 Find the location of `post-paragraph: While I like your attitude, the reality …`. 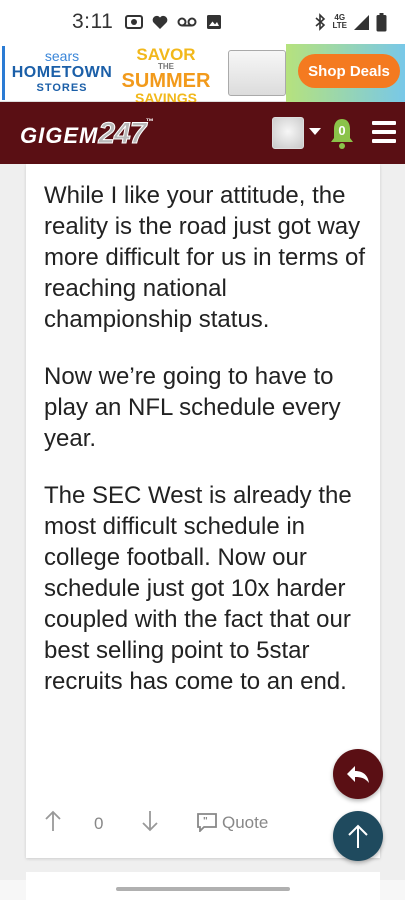

post-paragraph: While I like your attitude, the reality … is located at coordinates (204, 257).